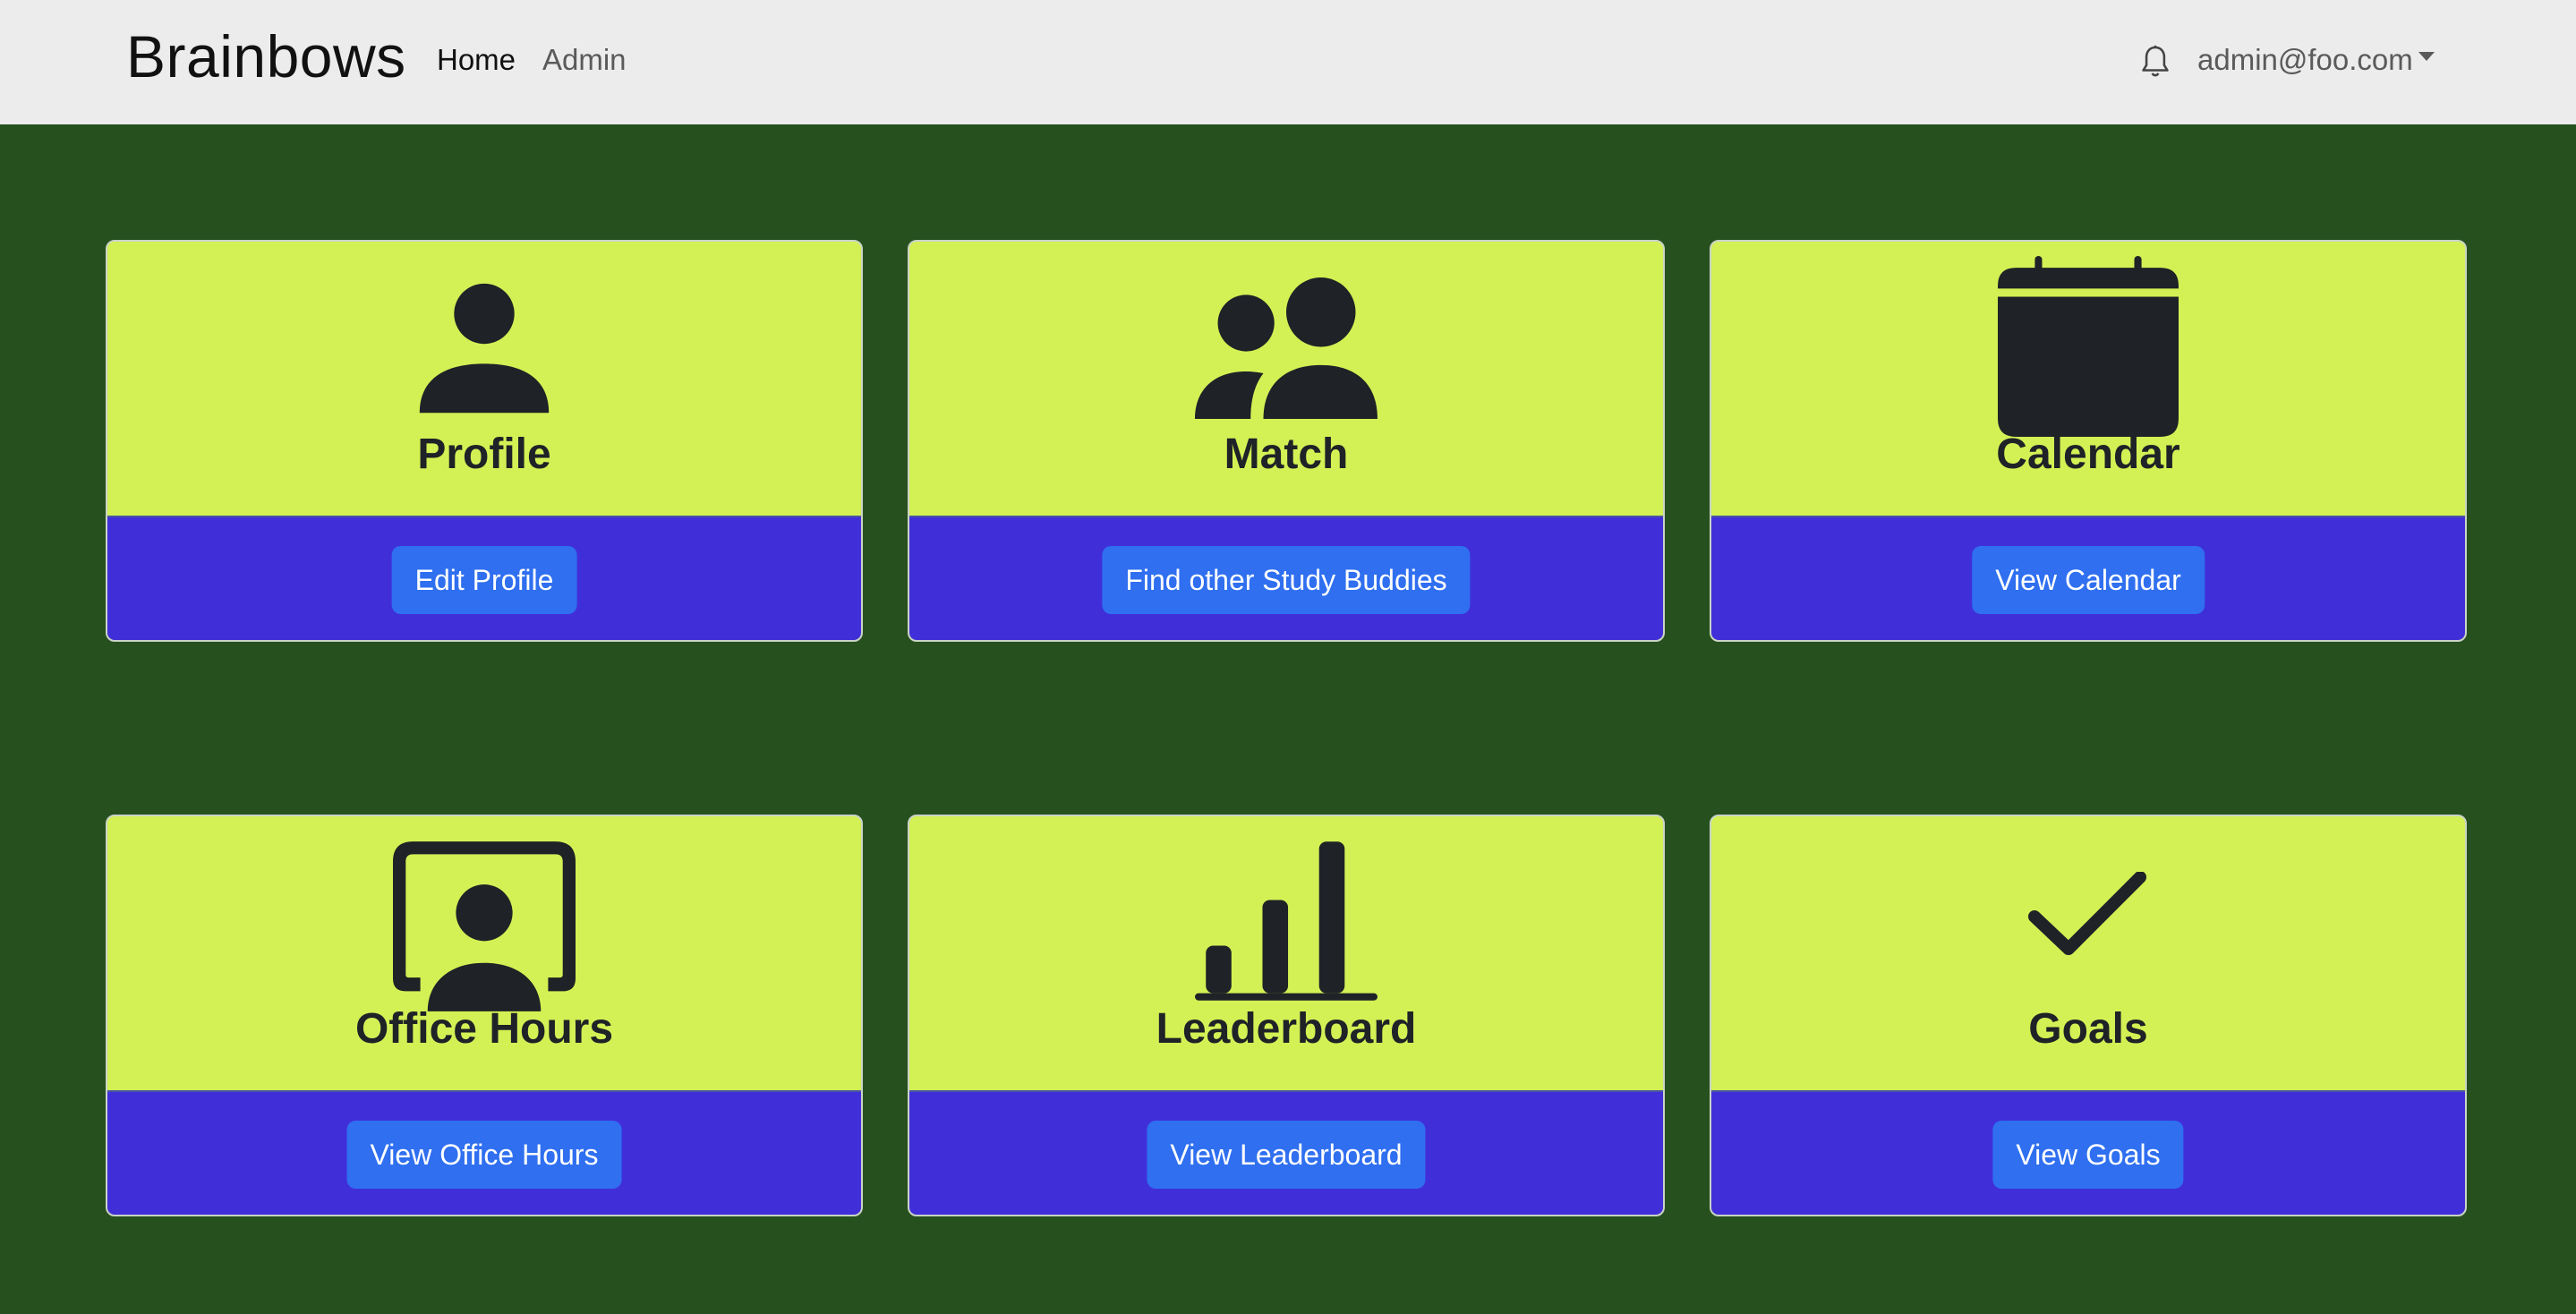  Describe the element at coordinates (584, 60) in the screenshot. I see `nav-link-admin: Admin` at that location.